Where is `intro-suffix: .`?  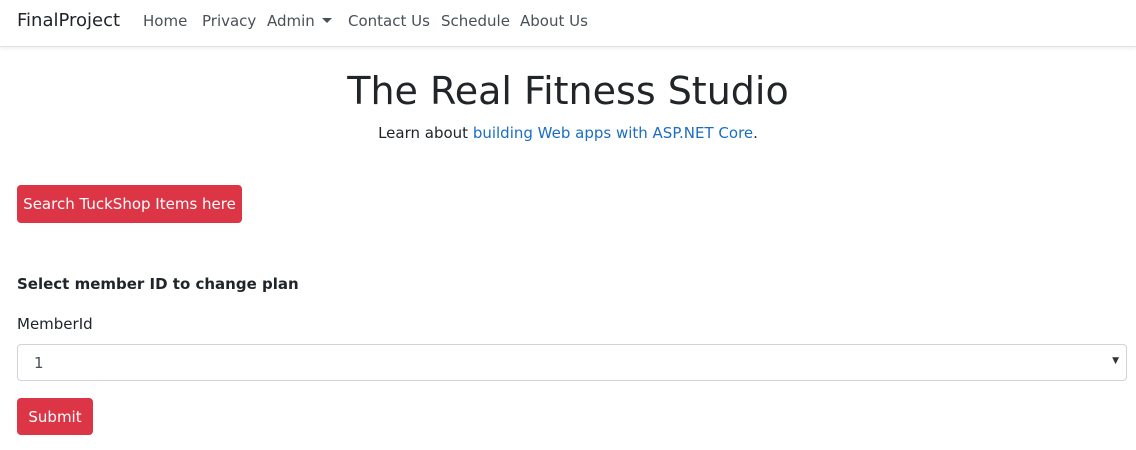 intro-suffix: . is located at coordinates (755, 133).